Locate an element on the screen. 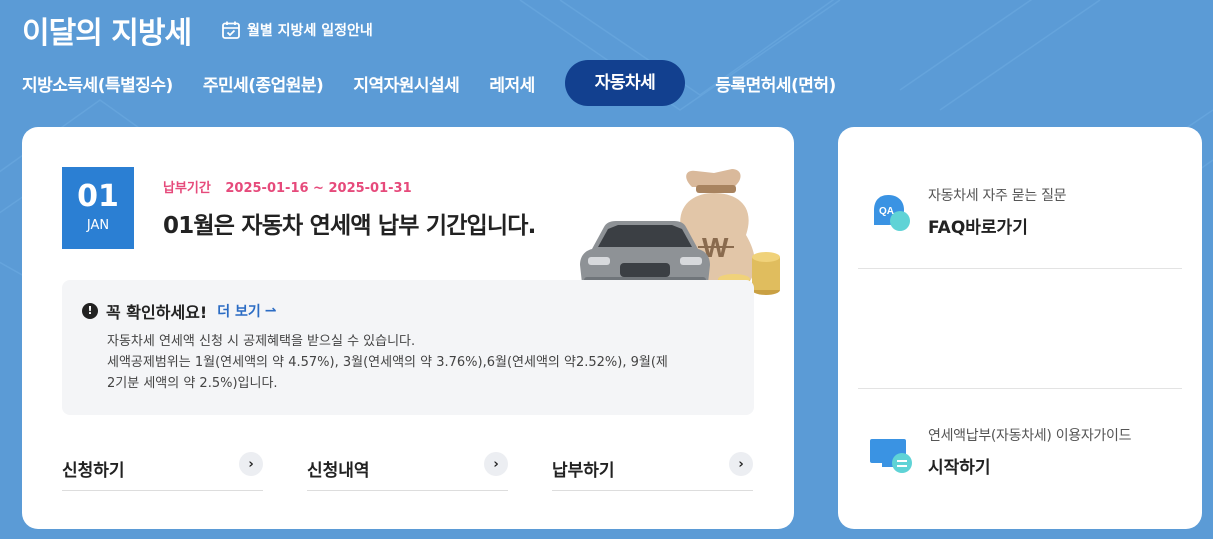  tab-registration-license-tax: 등록면허세(면허) is located at coordinates (775, 83).